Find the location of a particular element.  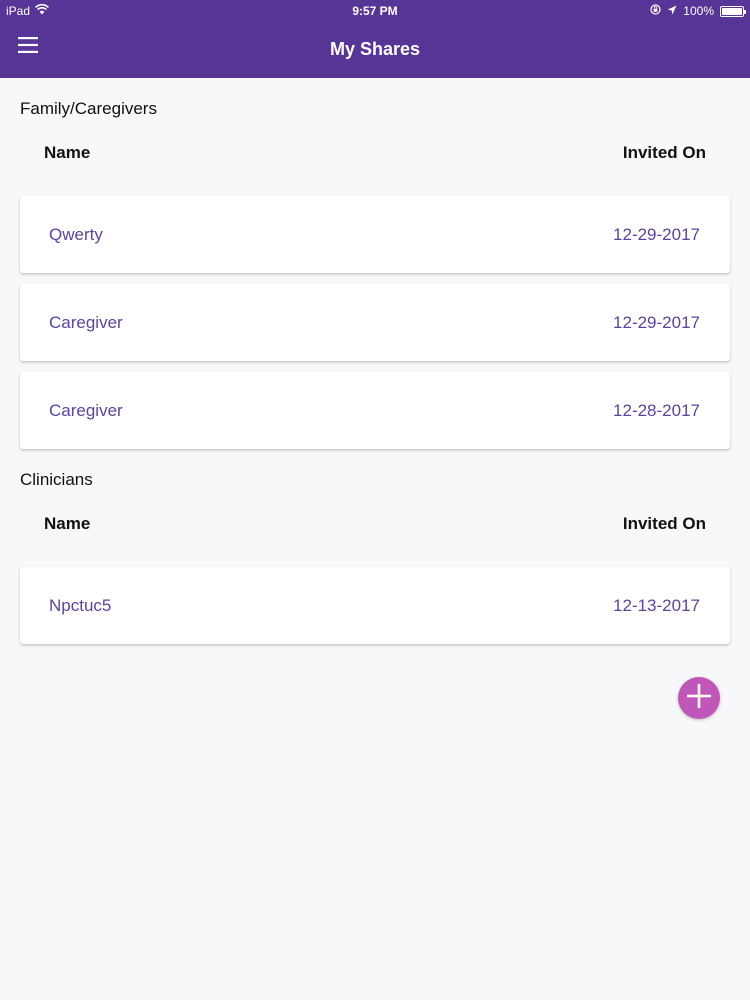

plus-icon is located at coordinates (699, 698).